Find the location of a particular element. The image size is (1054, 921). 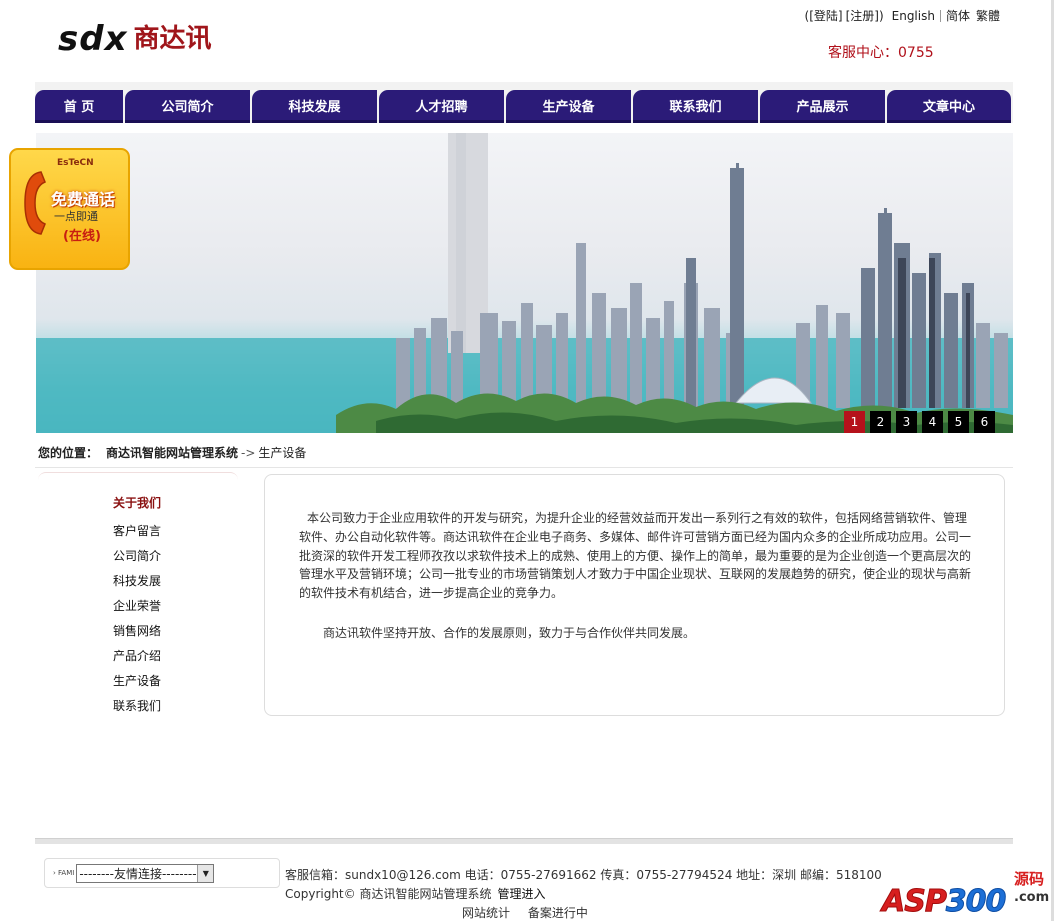

sidebar-item-sales-network: 销售网络 is located at coordinates (137, 634).